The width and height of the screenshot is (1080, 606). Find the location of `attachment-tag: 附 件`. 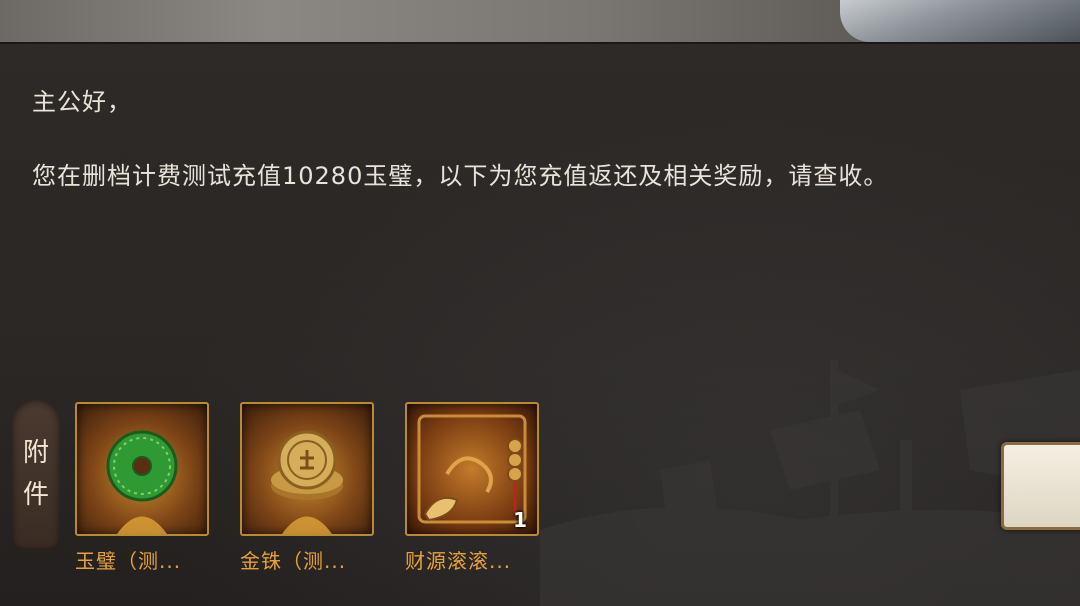

attachment-tag: 附 件 is located at coordinates (36, 475).